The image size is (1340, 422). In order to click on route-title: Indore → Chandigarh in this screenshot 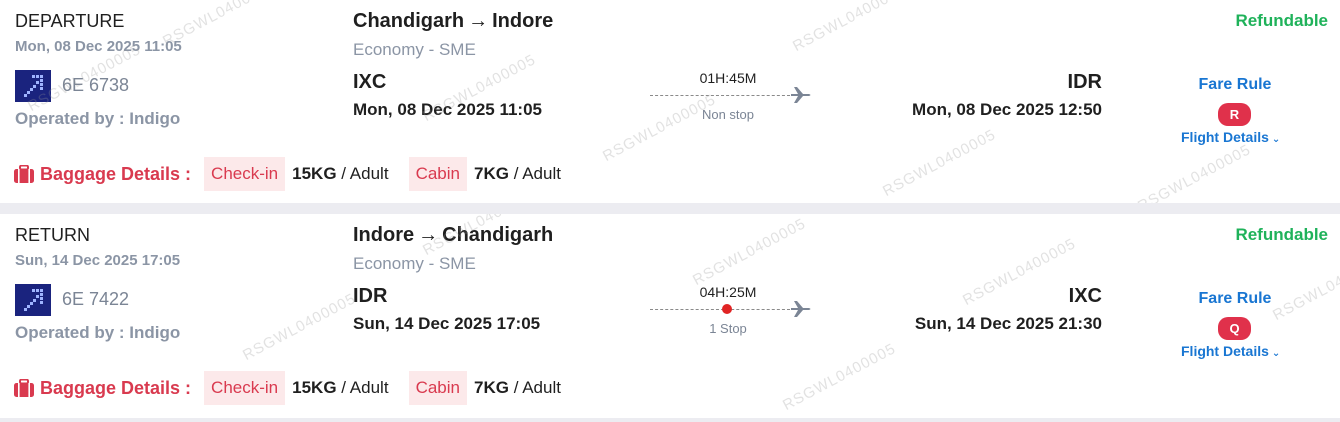, I will do `click(453, 235)`.